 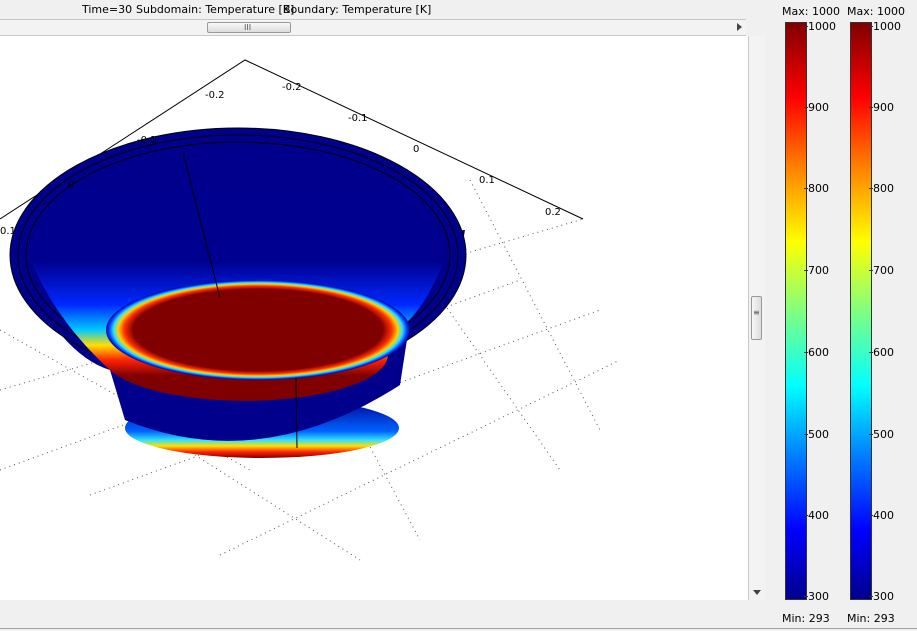 I want to click on horizontal-scroll-thumb: III, so click(x=249, y=27).